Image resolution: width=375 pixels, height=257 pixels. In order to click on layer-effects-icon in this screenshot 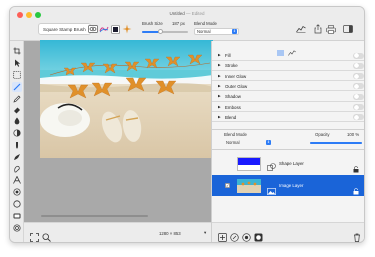, I will do `click(234, 235)`.